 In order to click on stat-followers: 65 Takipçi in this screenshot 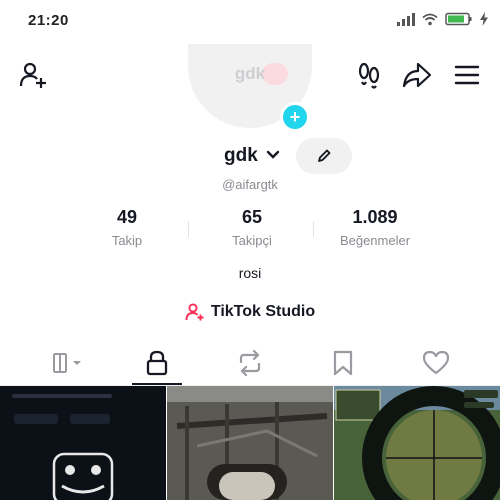, I will do `click(252, 227)`.